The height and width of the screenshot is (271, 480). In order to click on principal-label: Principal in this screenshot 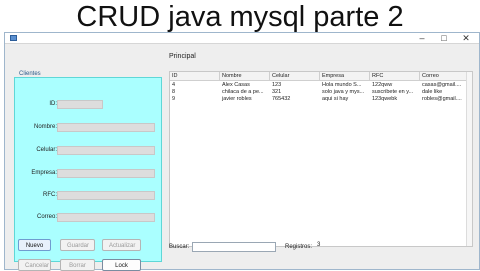, I will do `click(182, 56)`.